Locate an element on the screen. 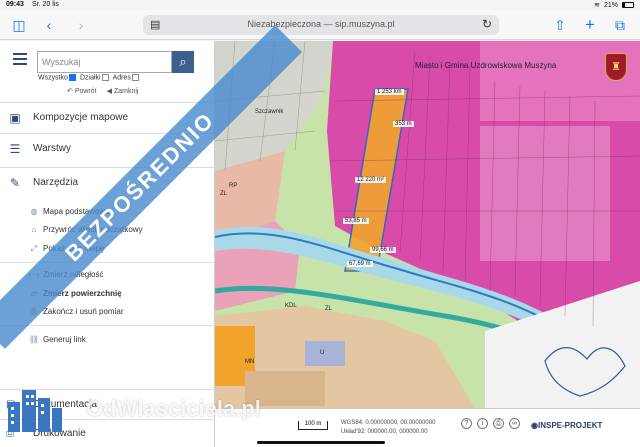  search-actions: ↶ Powrót ◀ Zamknij is located at coordinates (102, 91).